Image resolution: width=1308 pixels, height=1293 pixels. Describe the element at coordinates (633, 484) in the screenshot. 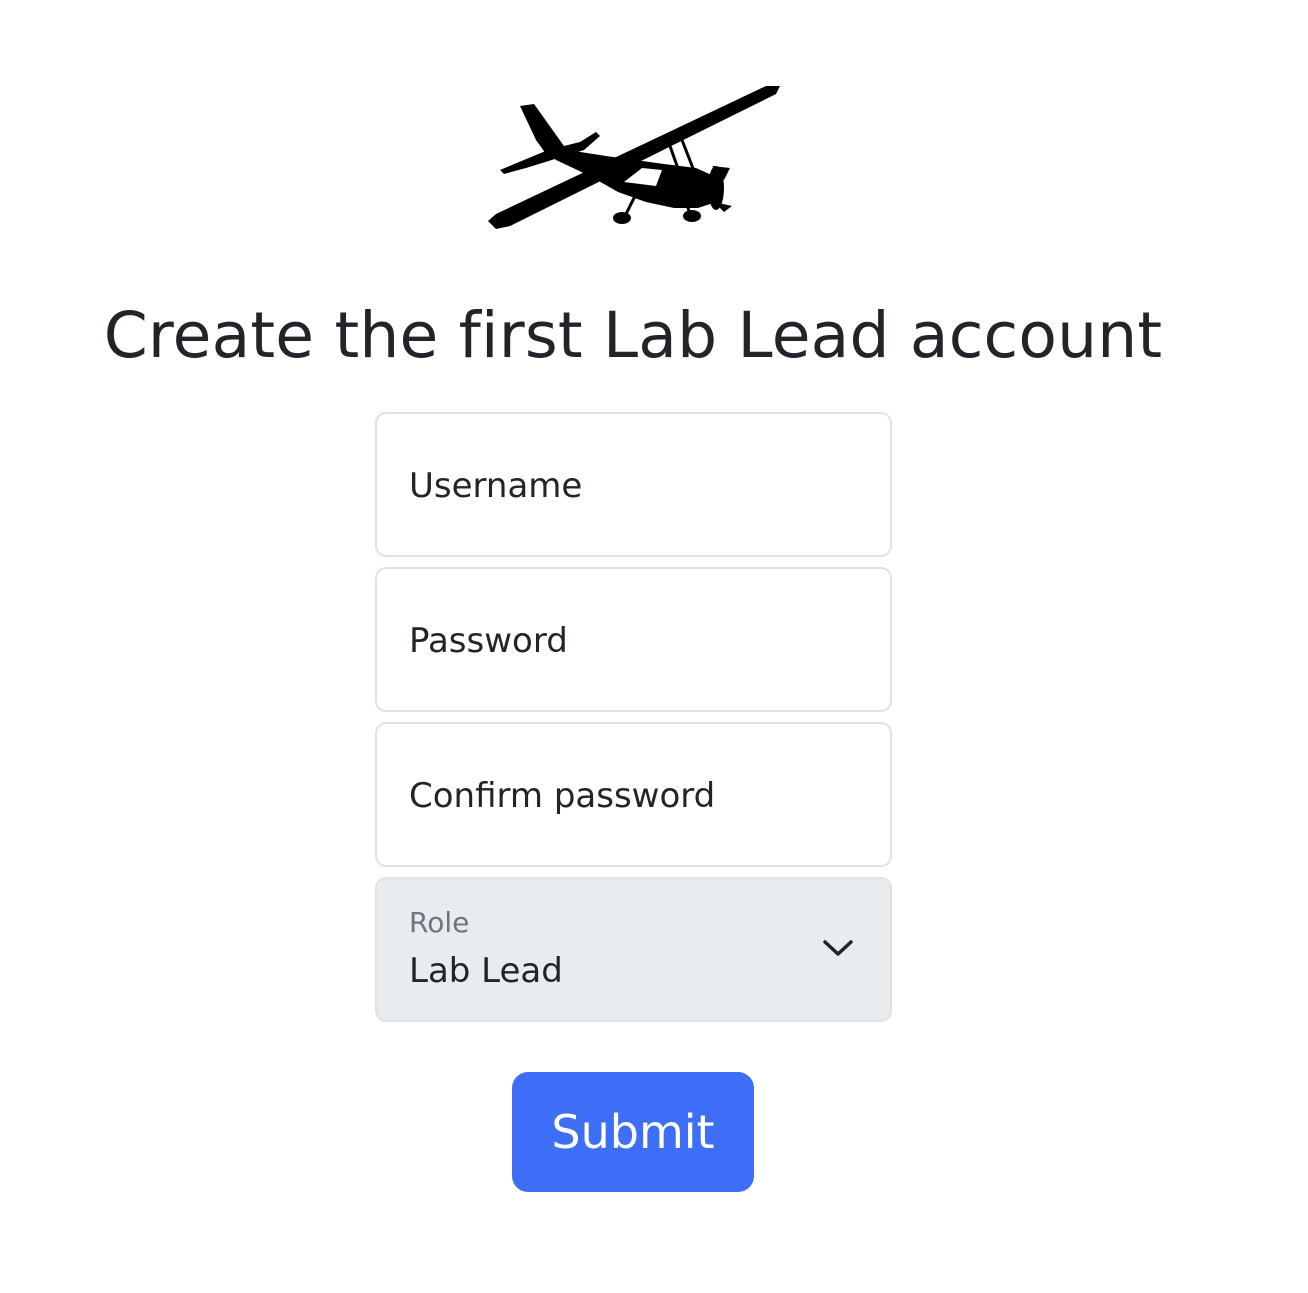

I see `username-field: Username` at that location.